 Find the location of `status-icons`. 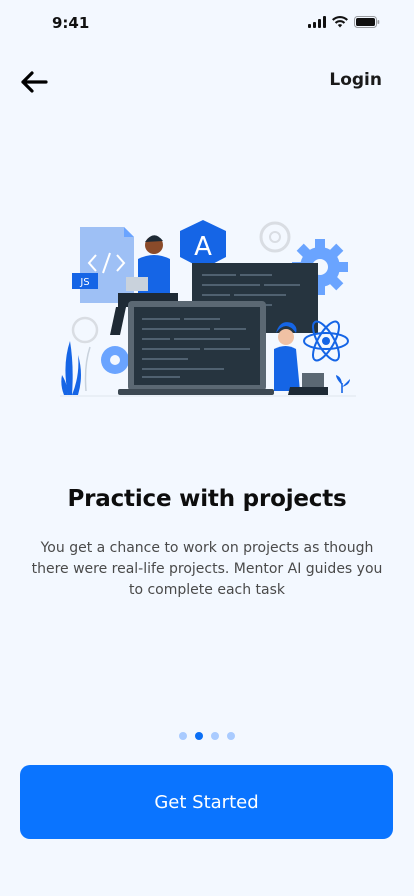

status-icons is located at coordinates (344, 22).